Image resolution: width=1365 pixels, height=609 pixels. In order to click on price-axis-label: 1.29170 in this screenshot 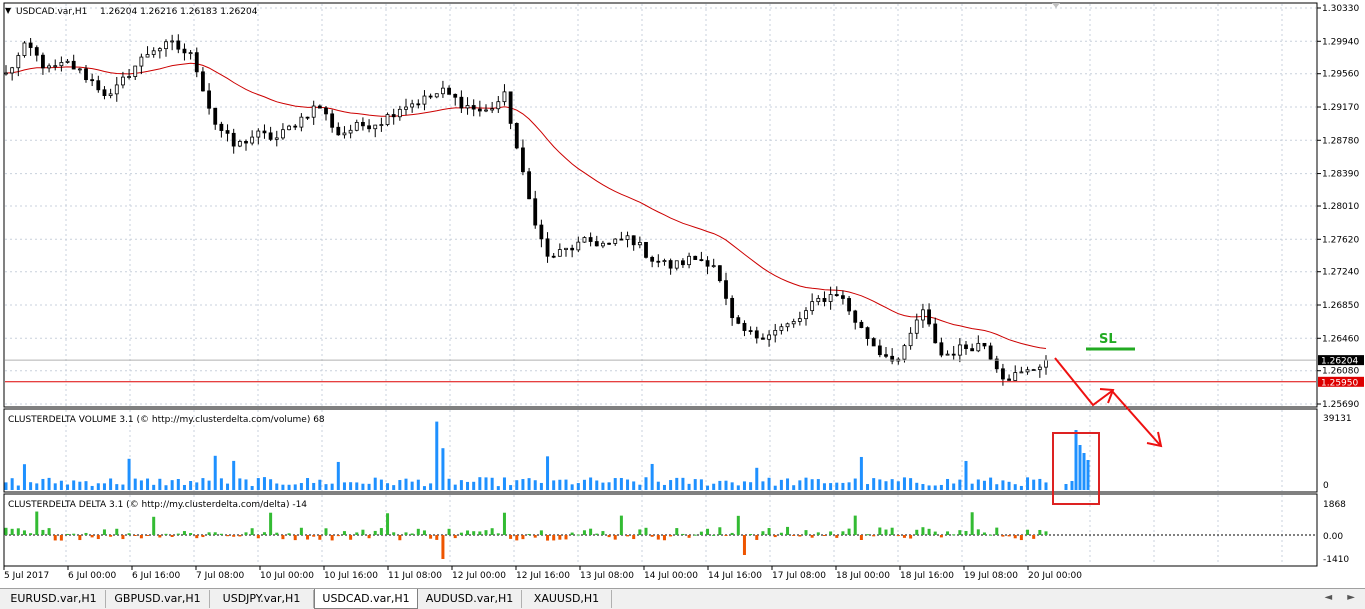, I will do `click(1340, 108)`.